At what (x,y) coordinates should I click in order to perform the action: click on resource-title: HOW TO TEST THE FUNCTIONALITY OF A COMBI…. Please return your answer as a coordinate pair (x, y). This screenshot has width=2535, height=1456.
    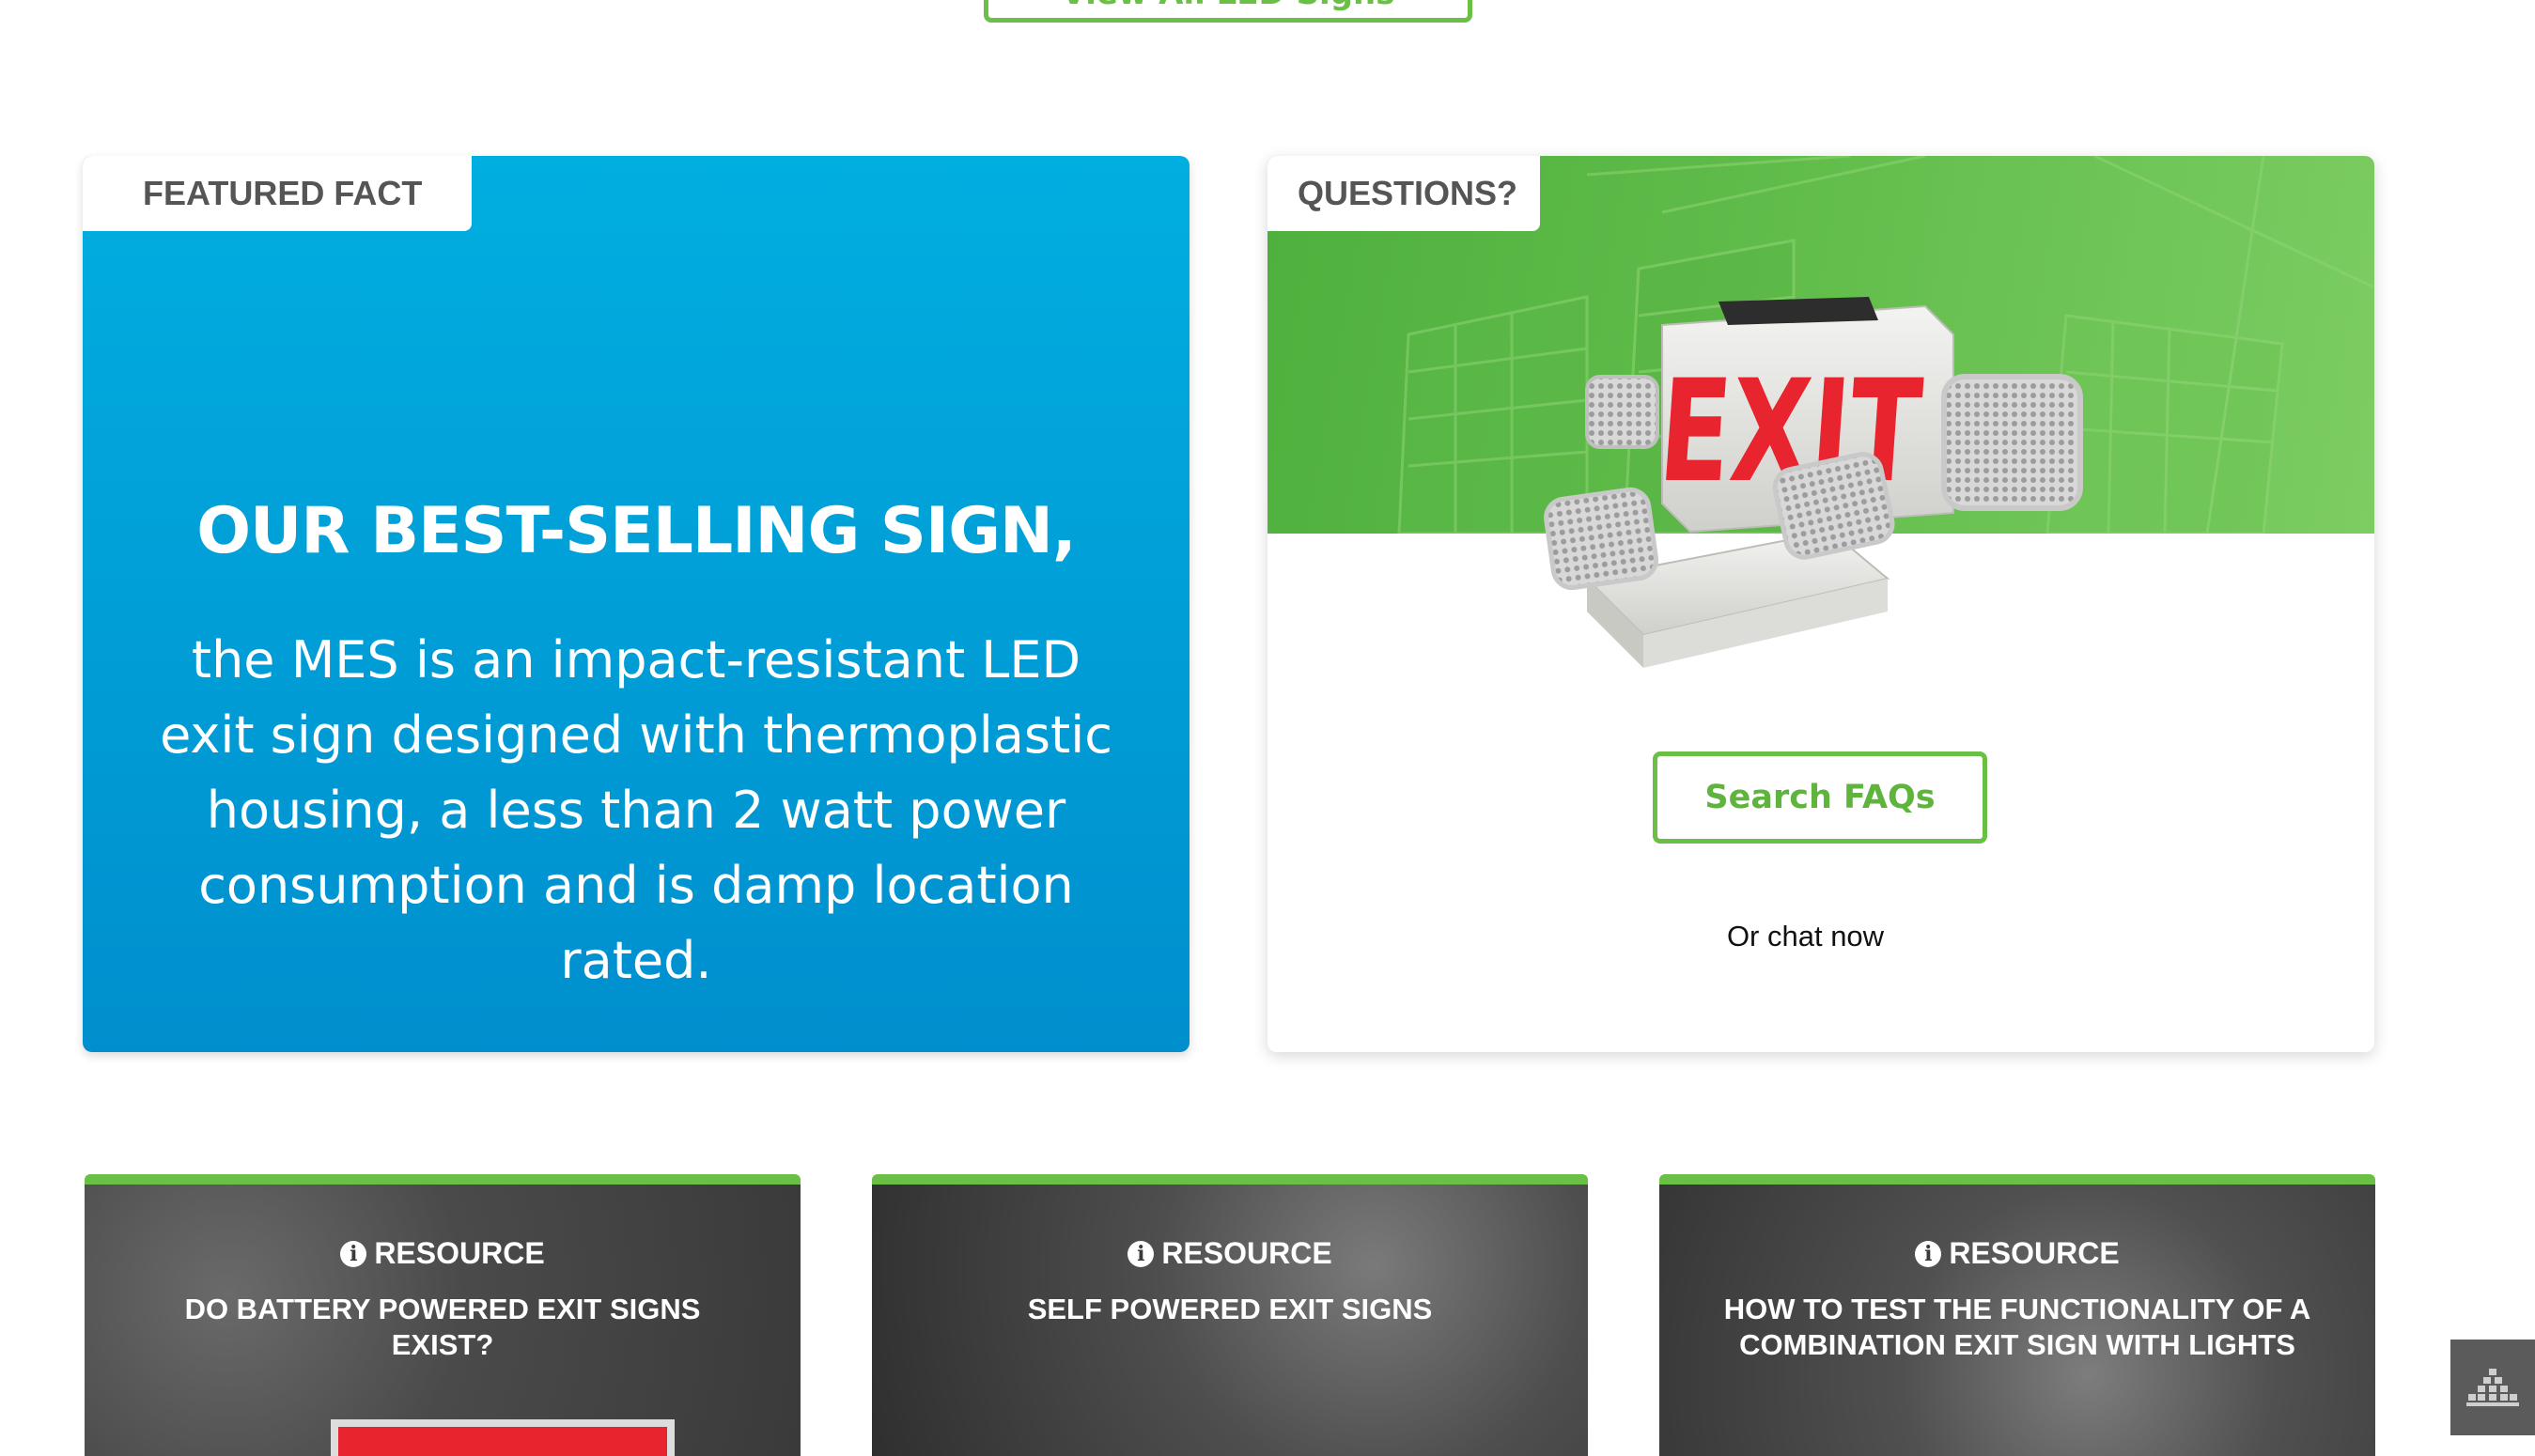
    Looking at the image, I should click on (2017, 1327).